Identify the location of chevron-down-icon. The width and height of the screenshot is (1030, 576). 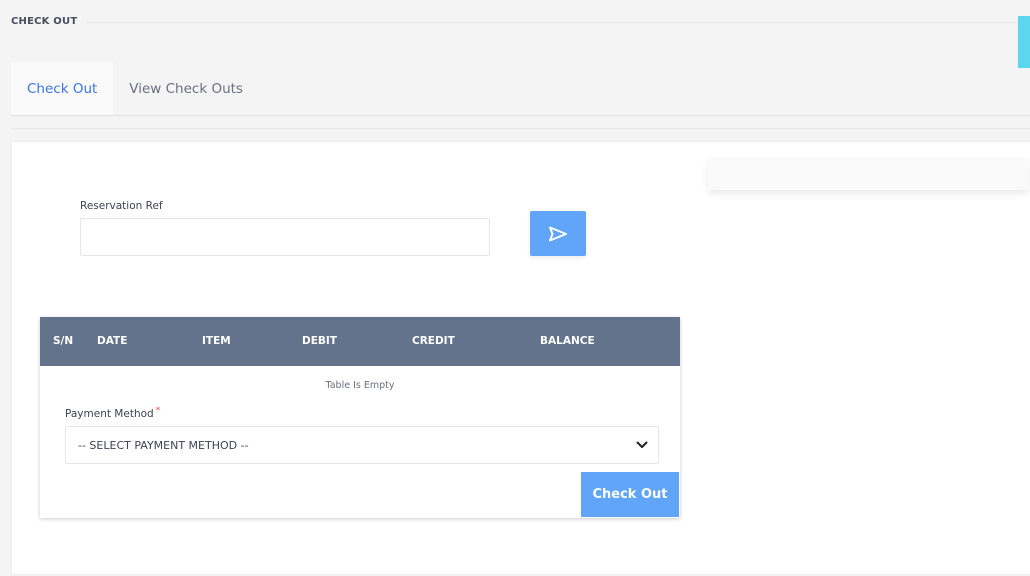
(642, 444).